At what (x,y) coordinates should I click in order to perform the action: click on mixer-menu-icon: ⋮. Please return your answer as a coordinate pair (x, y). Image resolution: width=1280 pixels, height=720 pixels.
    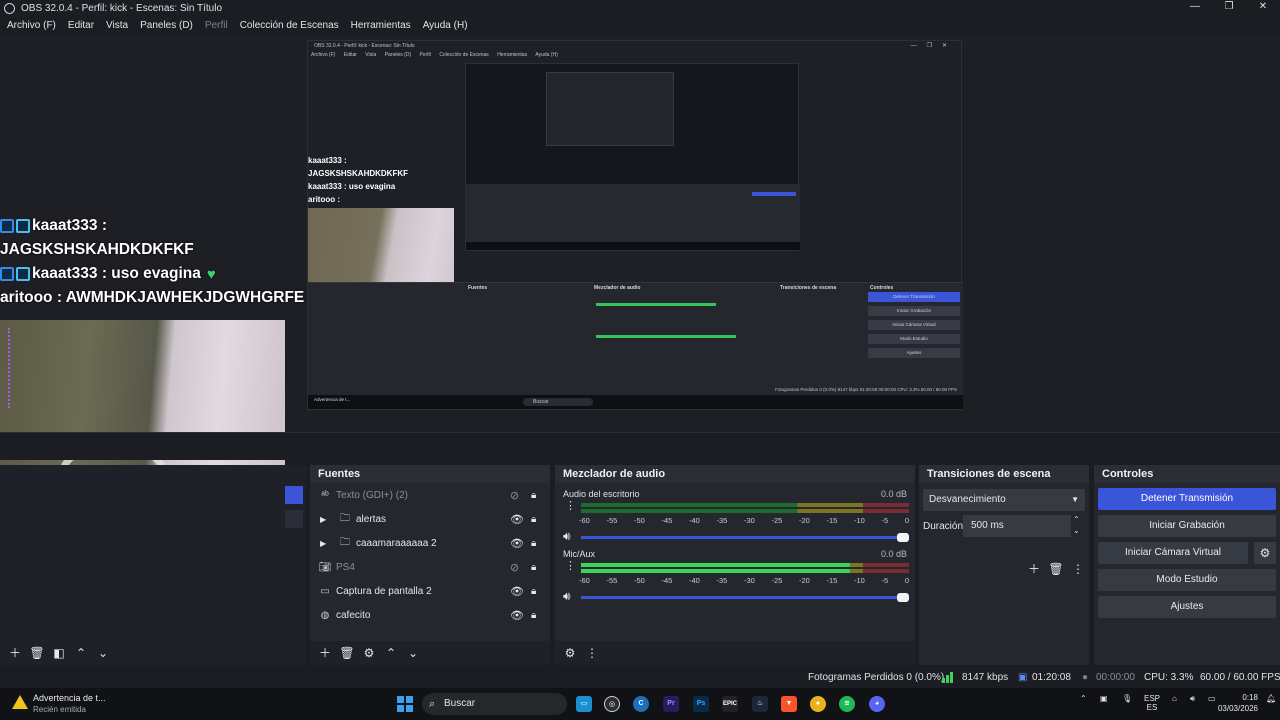
    Looking at the image, I should click on (592, 653).